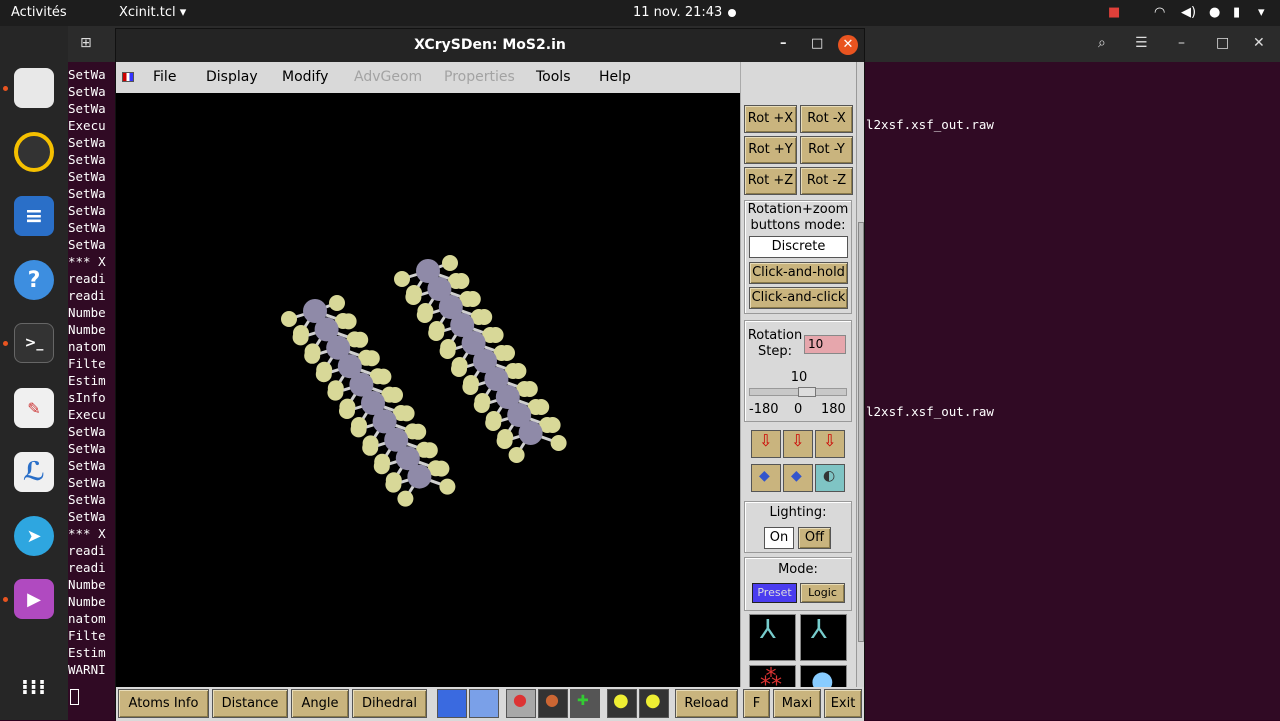 This screenshot has width=1280, height=721. What do you see at coordinates (163, 703) in the screenshot?
I see `atoms-info-button: Atoms Info` at bounding box center [163, 703].